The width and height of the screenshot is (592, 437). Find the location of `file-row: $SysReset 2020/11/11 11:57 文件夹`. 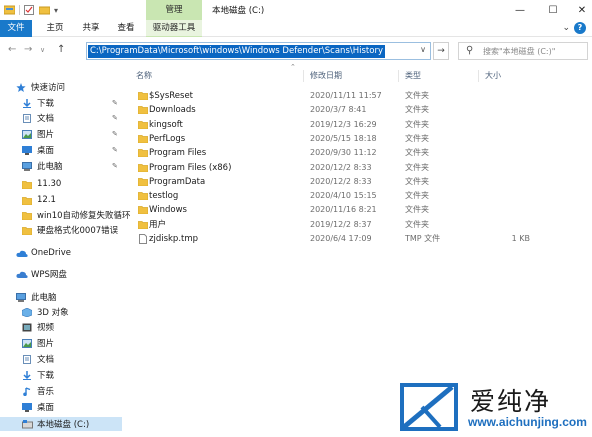

file-row: $SysReset 2020/11/11 11:57 文件夹 is located at coordinates (346, 96).